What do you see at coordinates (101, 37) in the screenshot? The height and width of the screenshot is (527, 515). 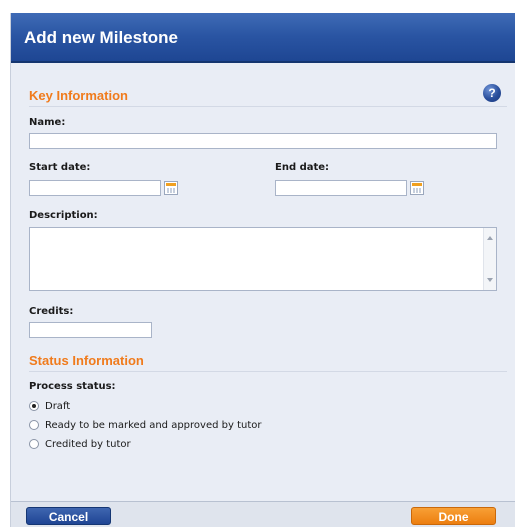 I see `dialog-title: Add new Milestone` at bounding box center [101, 37].